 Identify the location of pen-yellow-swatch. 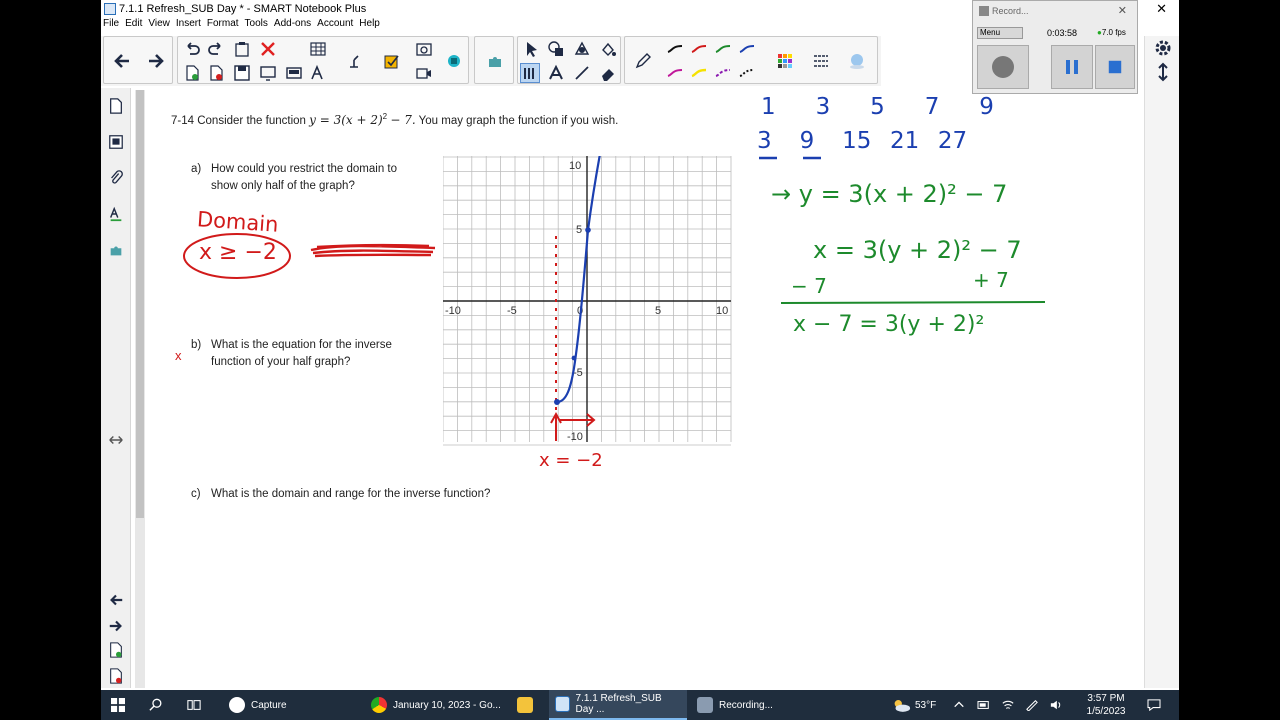
(699, 73).